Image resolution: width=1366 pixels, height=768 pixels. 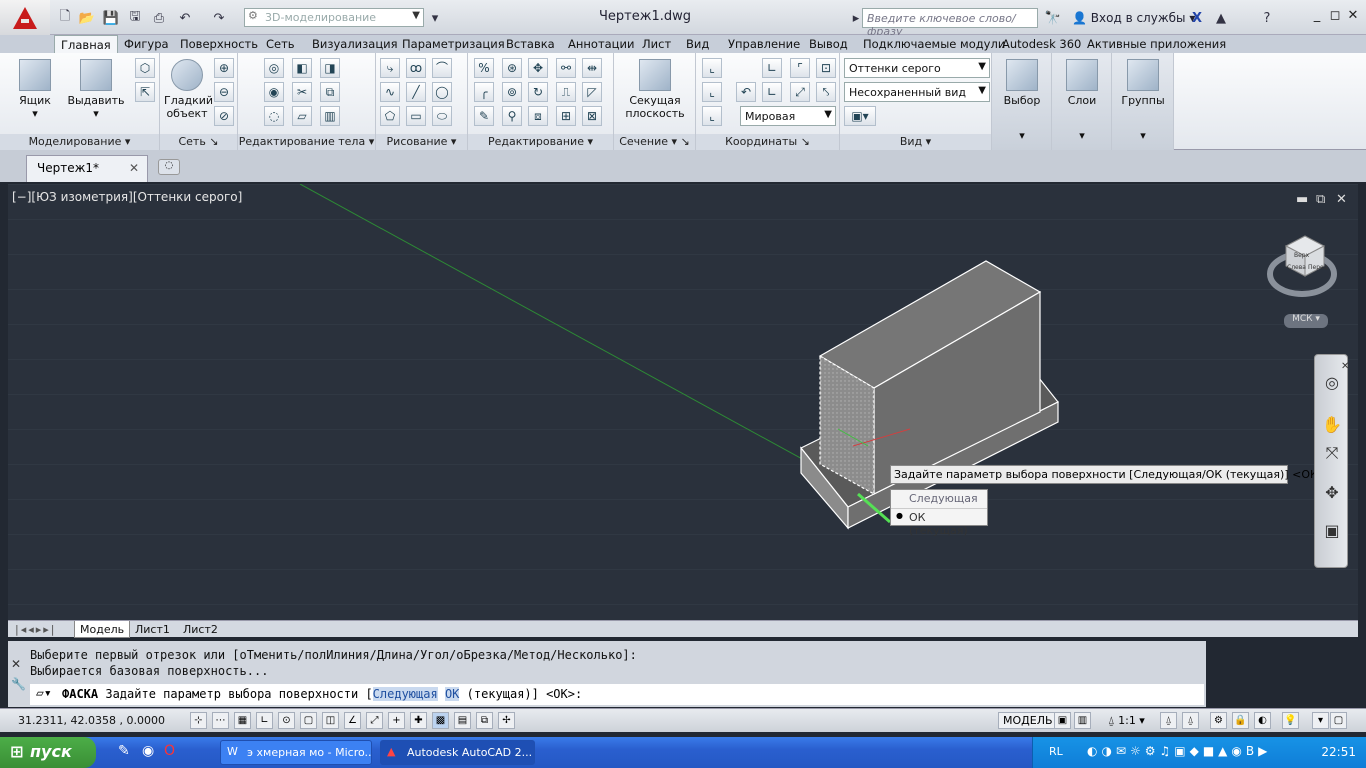 What do you see at coordinates (538, 68) in the screenshot?
I see `3d-move-icon: ✥` at bounding box center [538, 68].